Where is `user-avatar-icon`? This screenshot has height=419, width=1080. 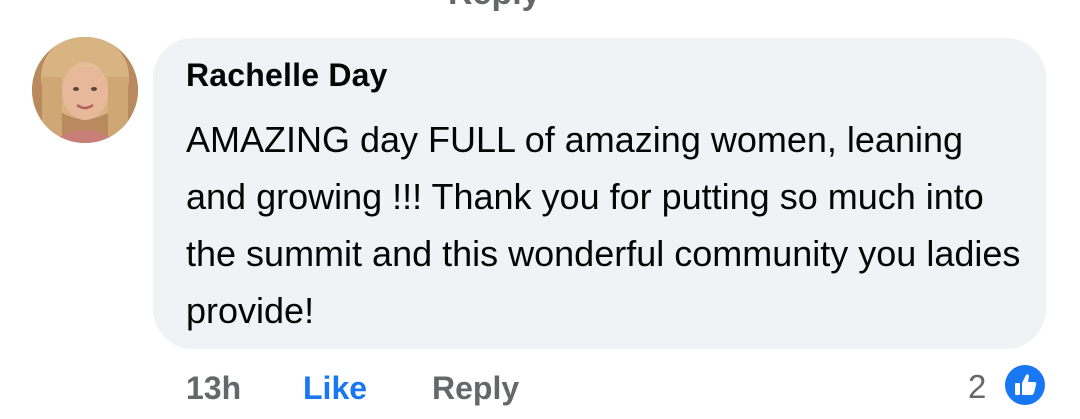
user-avatar-icon is located at coordinates (85, 90).